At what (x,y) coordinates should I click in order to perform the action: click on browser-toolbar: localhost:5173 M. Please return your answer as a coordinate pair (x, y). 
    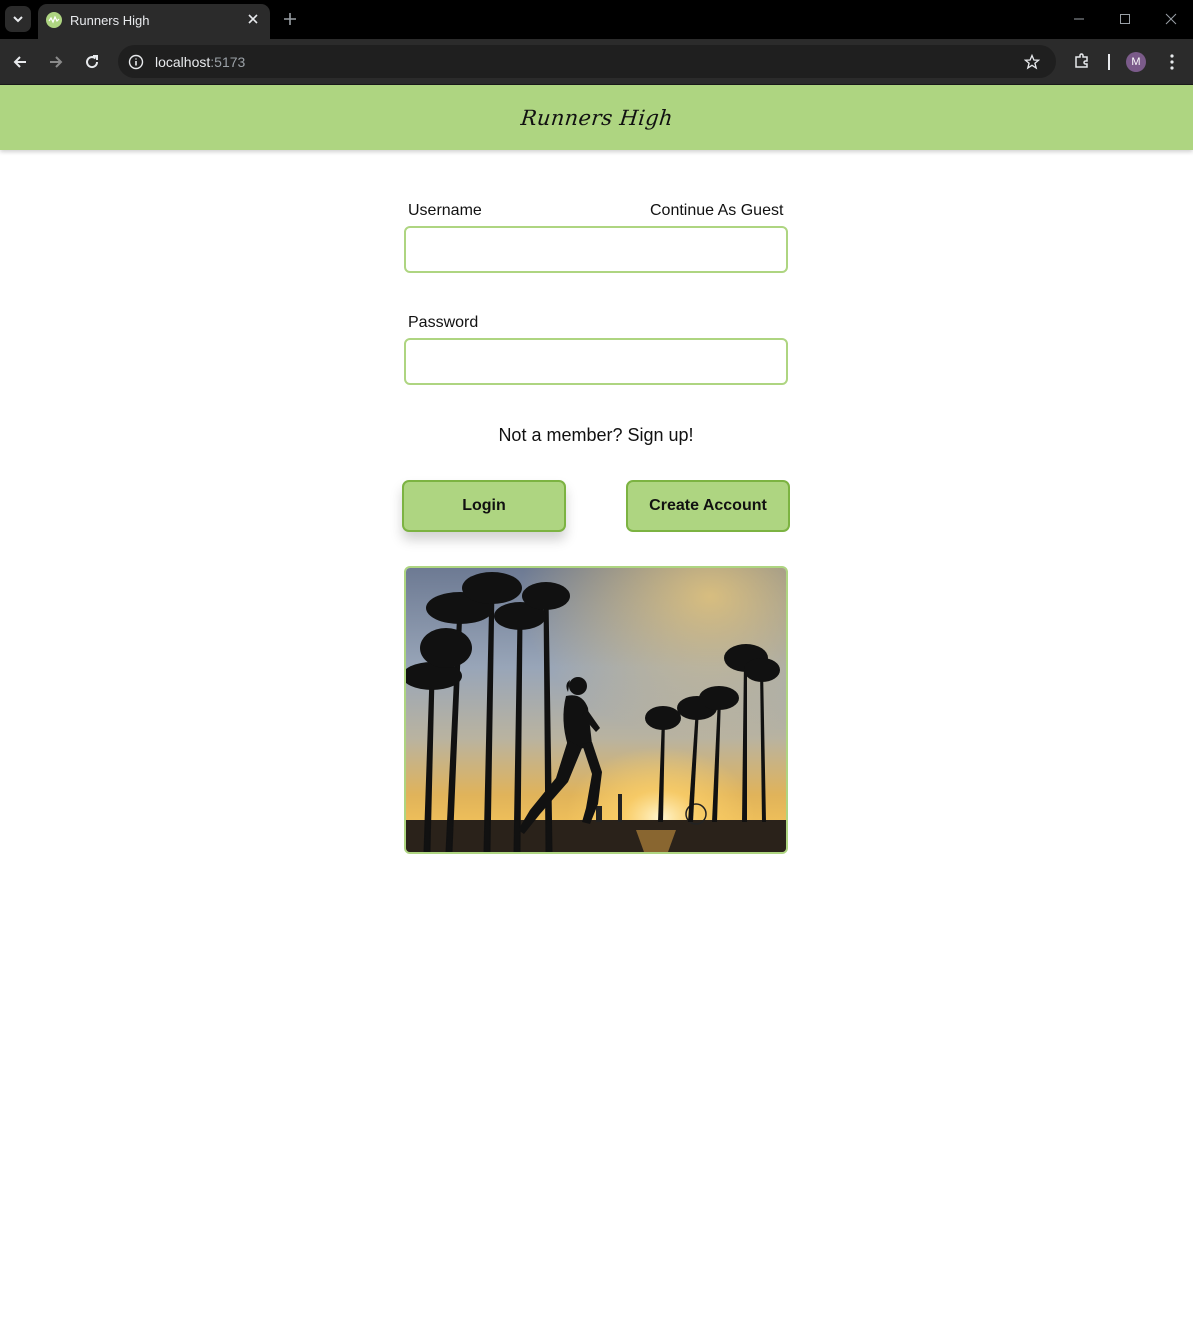
    Looking at the image, I should click on (596, 62).